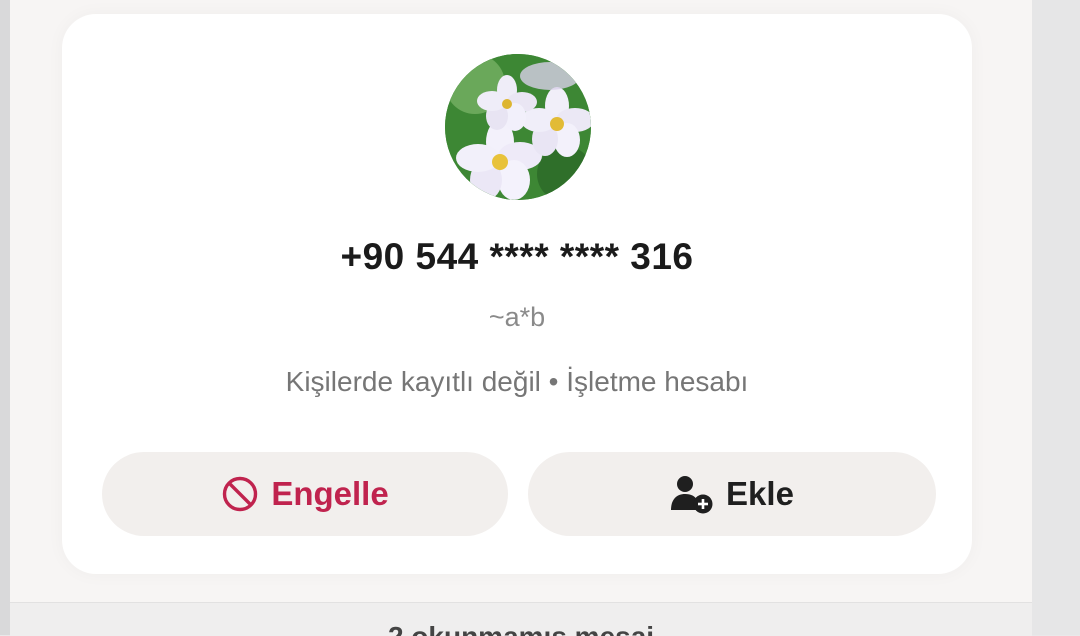 This screenshot has height=636, width=1080. Describe the element at coordinates (692, 494) in the screenshot. I see `add-contact-icon` at that location.